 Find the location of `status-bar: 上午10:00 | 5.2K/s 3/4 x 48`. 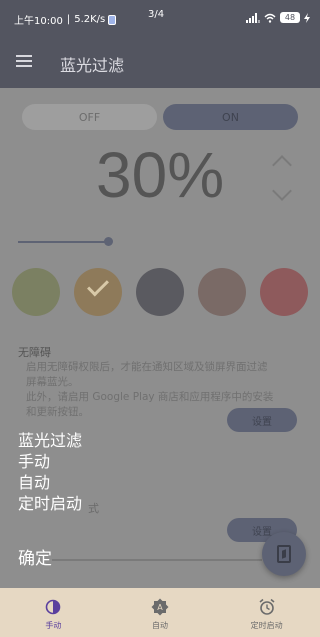

status-bar: 上午10:00 | 5.2K/s 3/4 x 48 is located at coordinates (160, 17).